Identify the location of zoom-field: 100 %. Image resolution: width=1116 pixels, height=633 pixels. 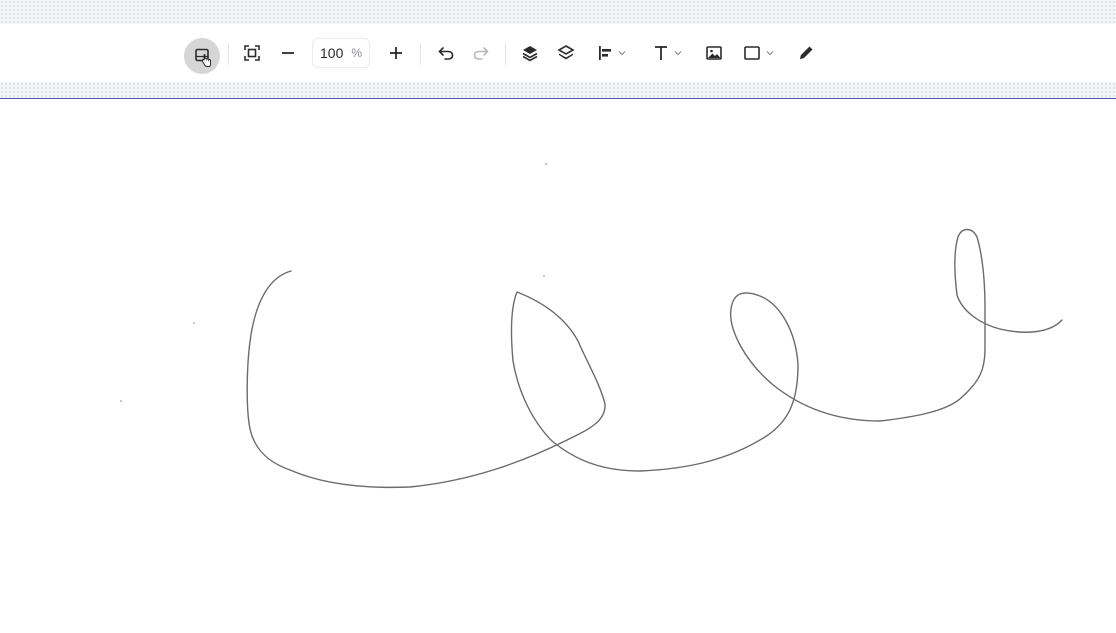
(341, 53).